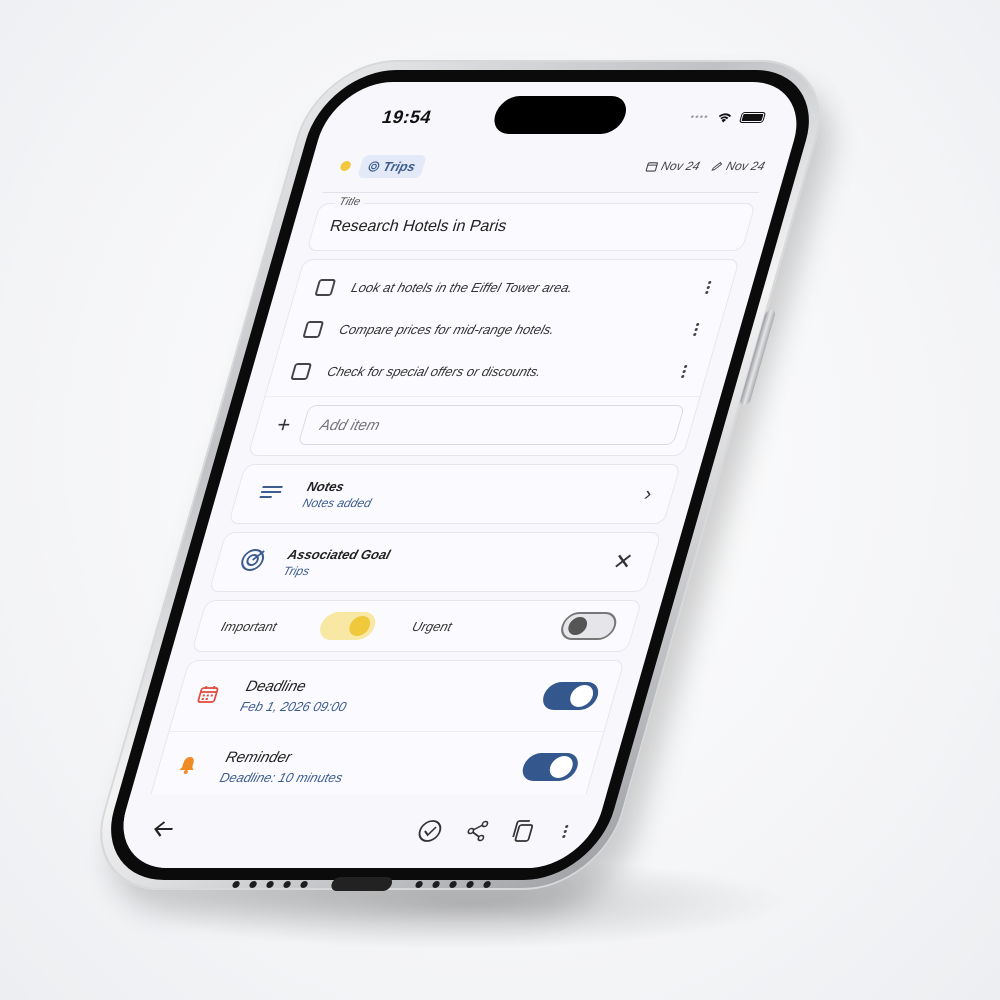 The width and height of the screenshot is (1000, 1000). I want to click on usb-c-port, so click(361, 884).